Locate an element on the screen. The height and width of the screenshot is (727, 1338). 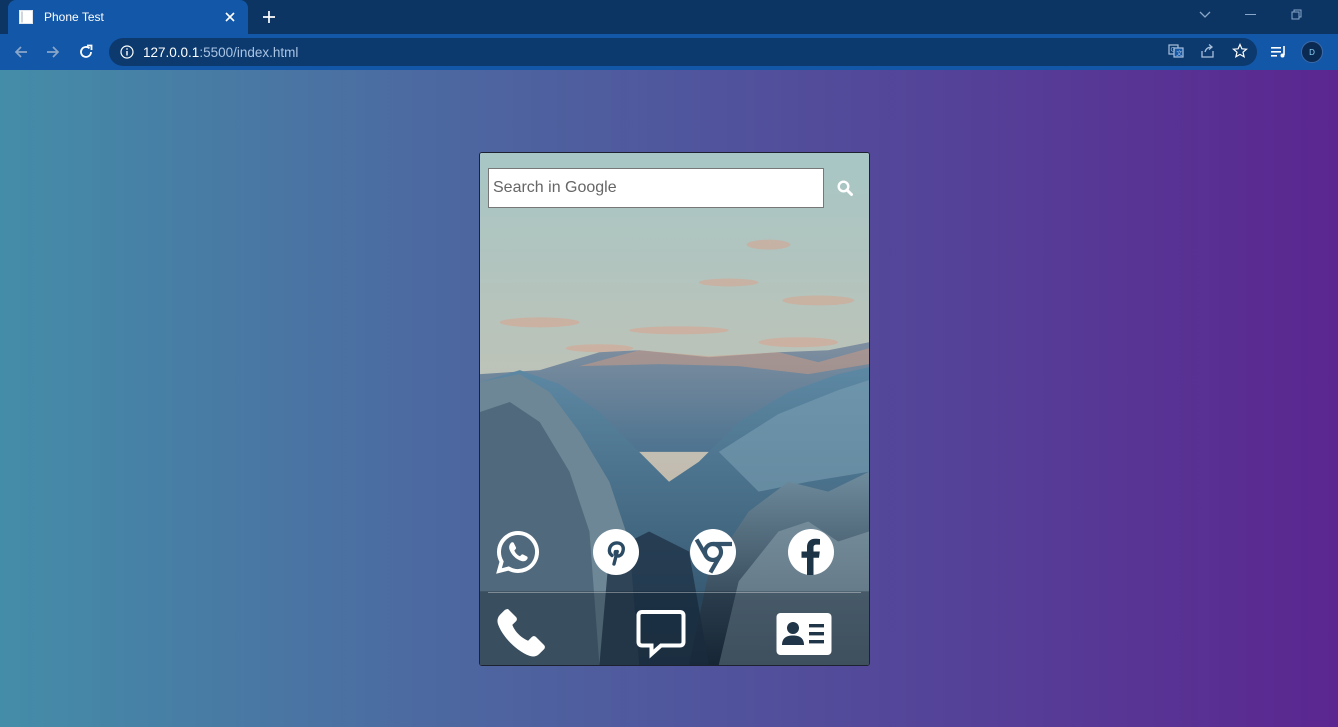
svg-text: G is located at coordinates (1173, 50).